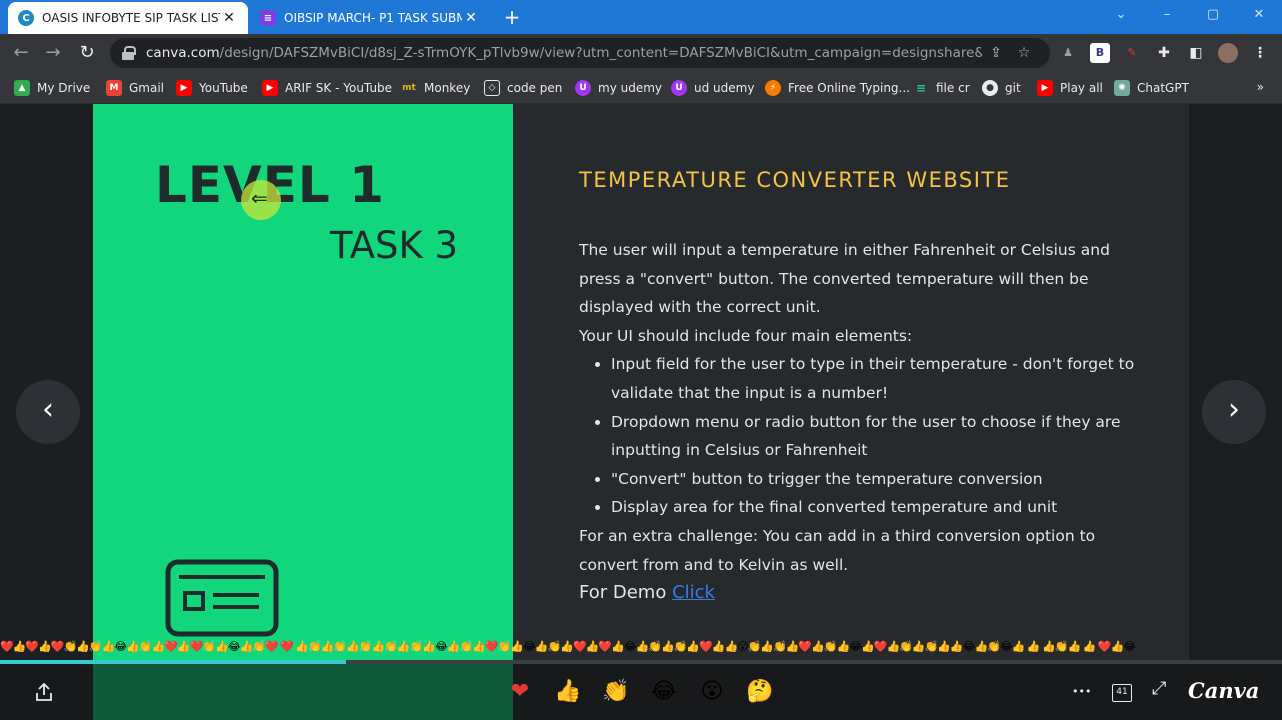  Describe the element at coordinates (1164, 53) in the screenshot. I see `extensions-puzzle-icon: ✚` at that location.